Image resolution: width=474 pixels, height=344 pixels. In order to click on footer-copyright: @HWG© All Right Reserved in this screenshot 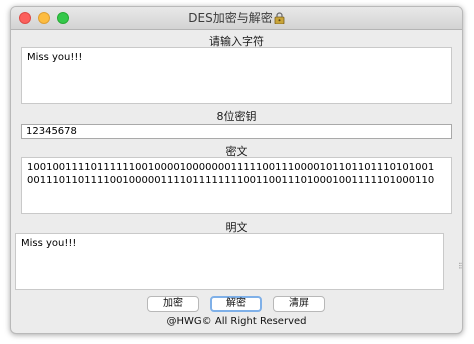, I will do `click(236, 321)`.